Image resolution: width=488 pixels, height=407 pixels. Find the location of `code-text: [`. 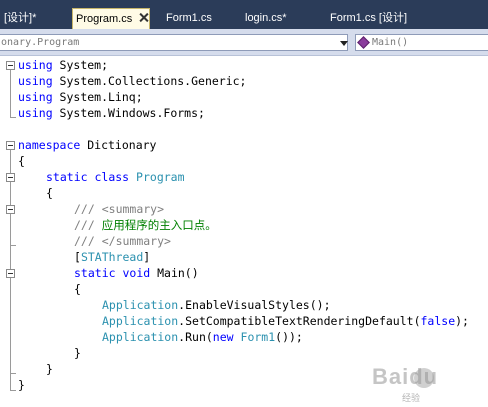

code-text: [ is located at coordinates (77, 257).